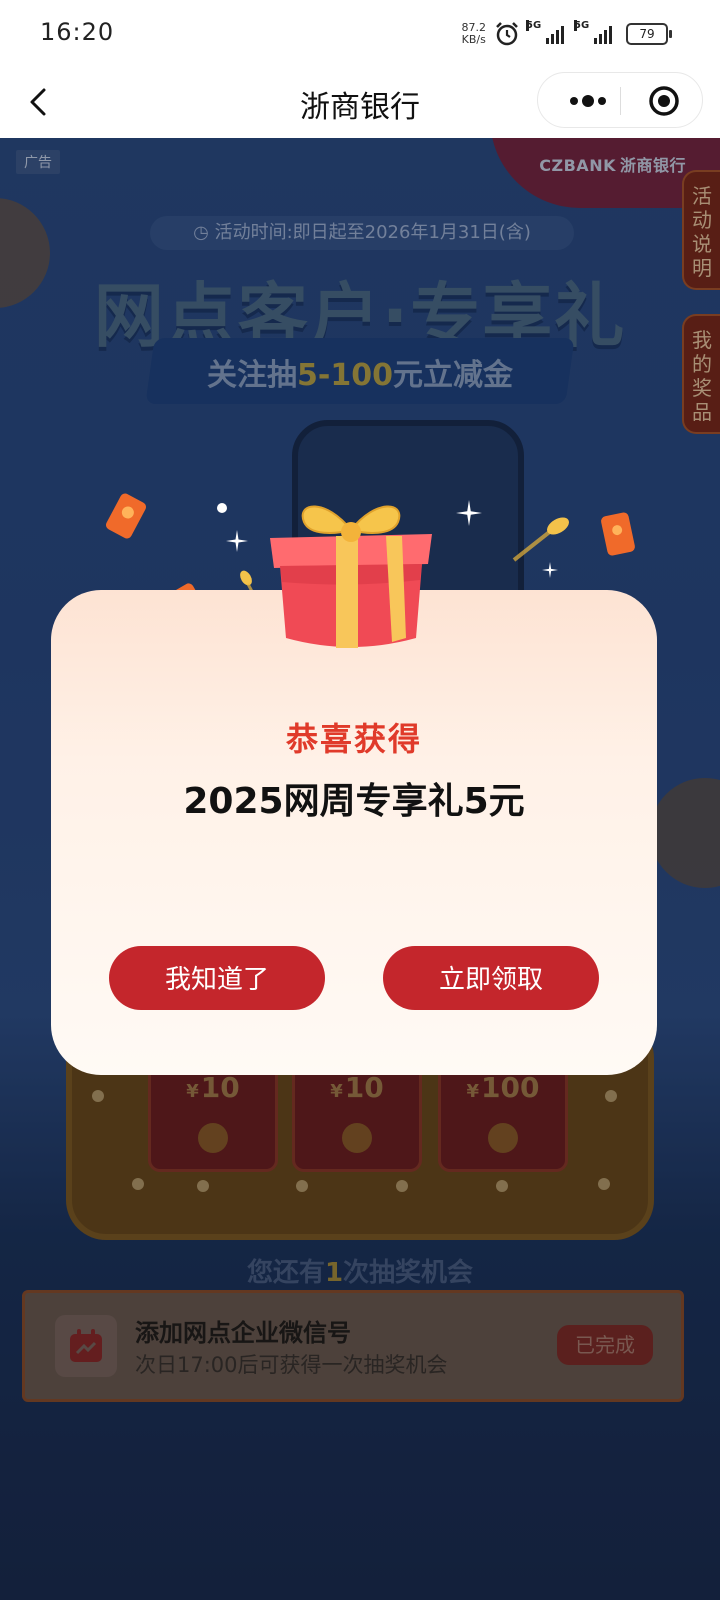  What do you see at coordinates (360, 33) in the screenshot?
I see `status-bar: 16:20 87.2 KB/s 5G 5G 79` at bounding box center [360, 33].